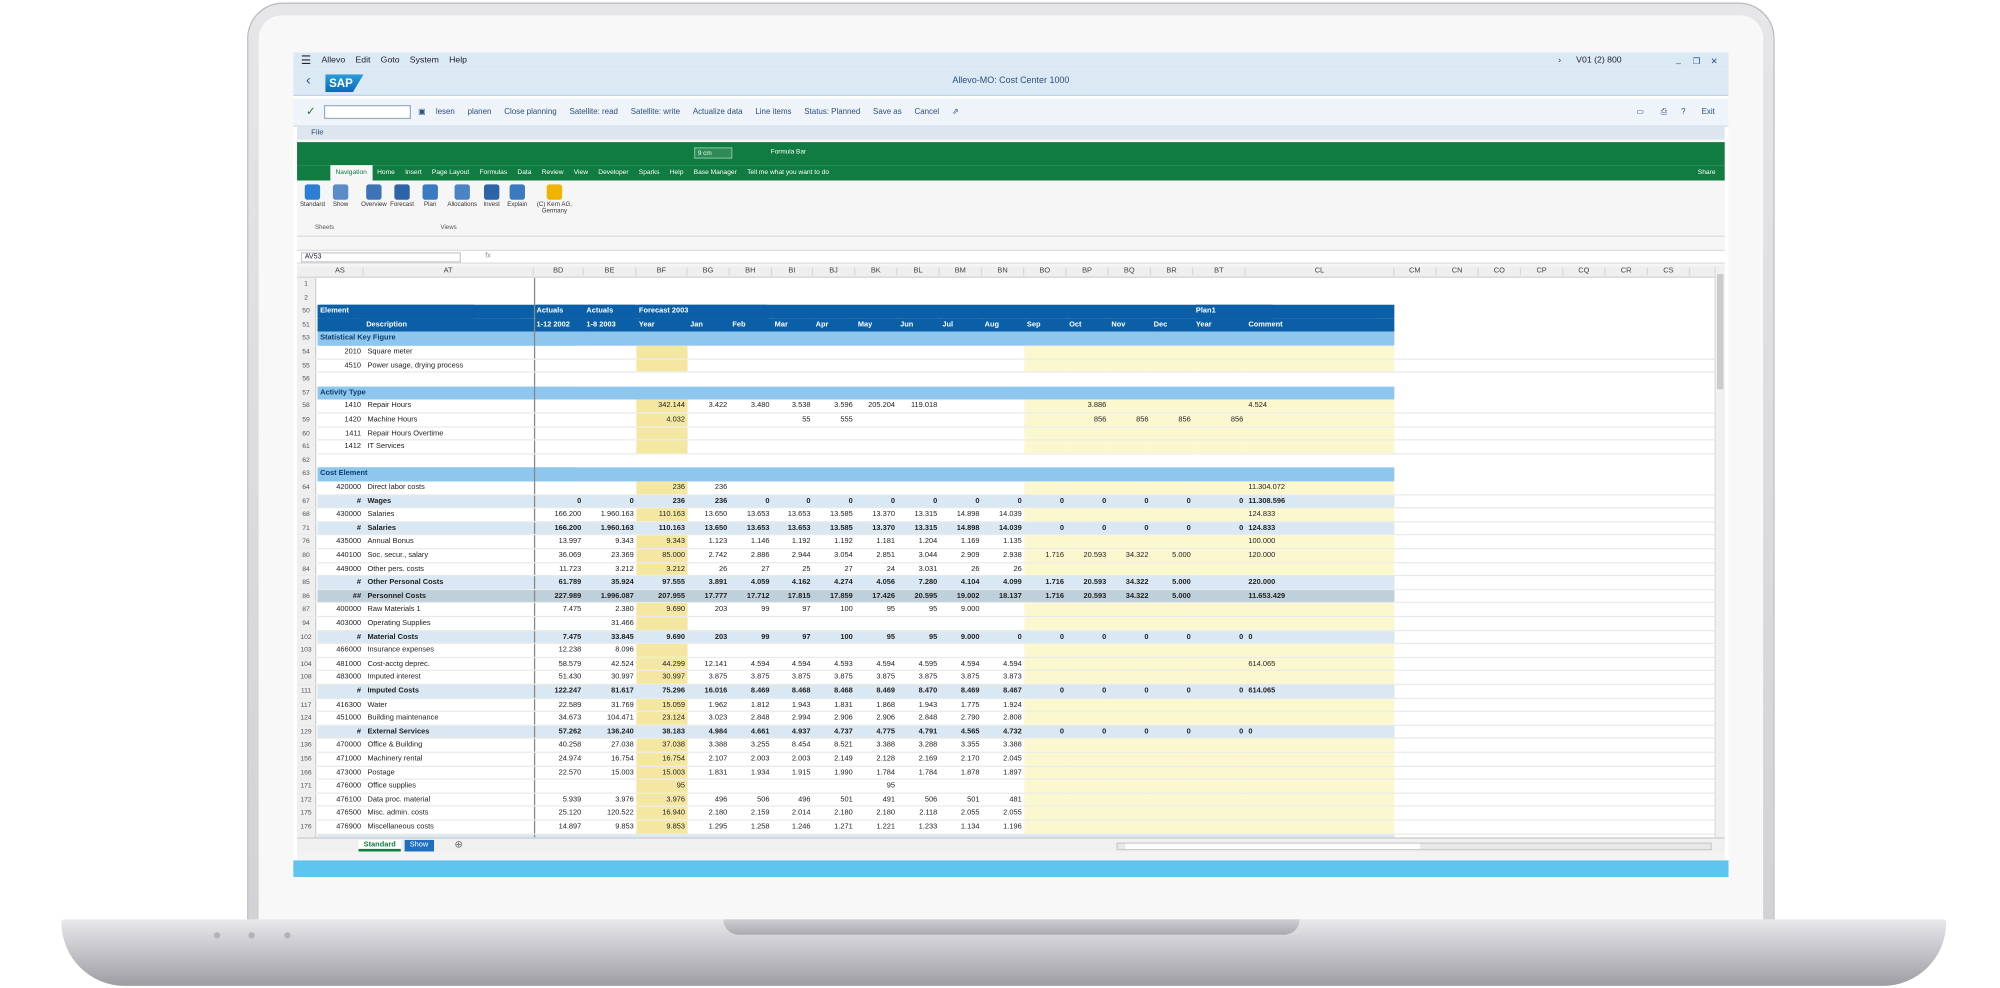  I want to click on value-cell: 166.200, so click(558, 528).